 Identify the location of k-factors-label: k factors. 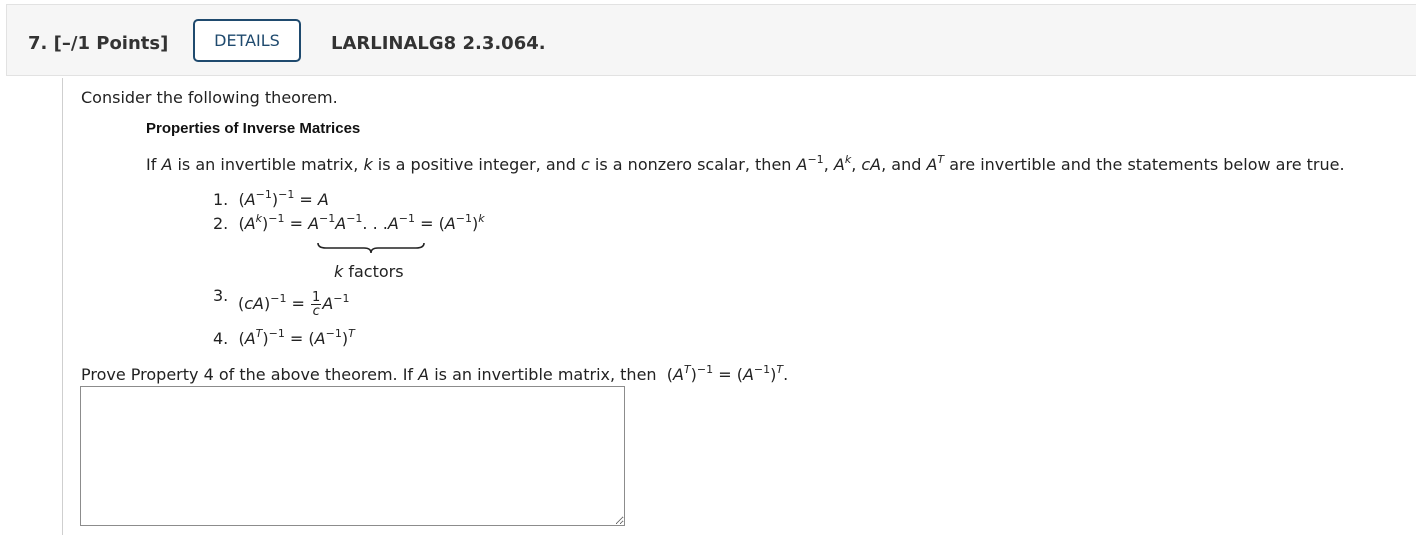
(369, 271).